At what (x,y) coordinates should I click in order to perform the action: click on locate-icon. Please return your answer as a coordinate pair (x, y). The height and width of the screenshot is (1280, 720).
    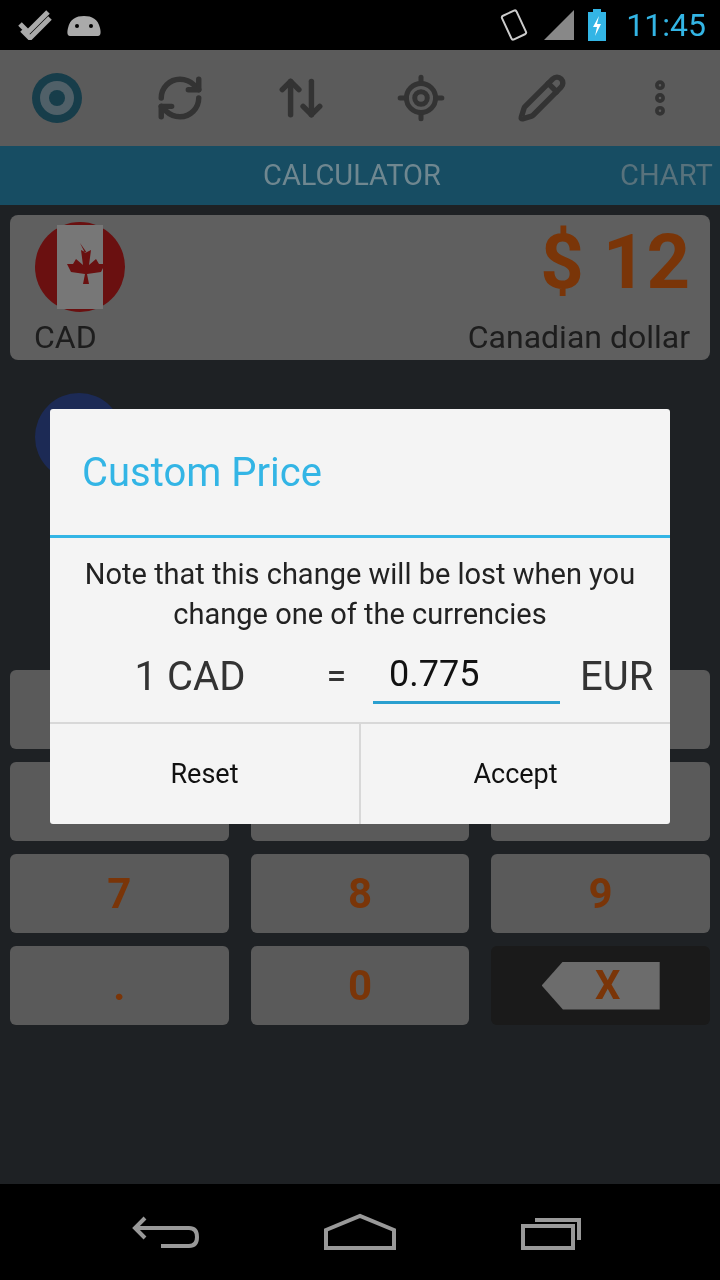
    Looking at the image, I should click on (421, 98).